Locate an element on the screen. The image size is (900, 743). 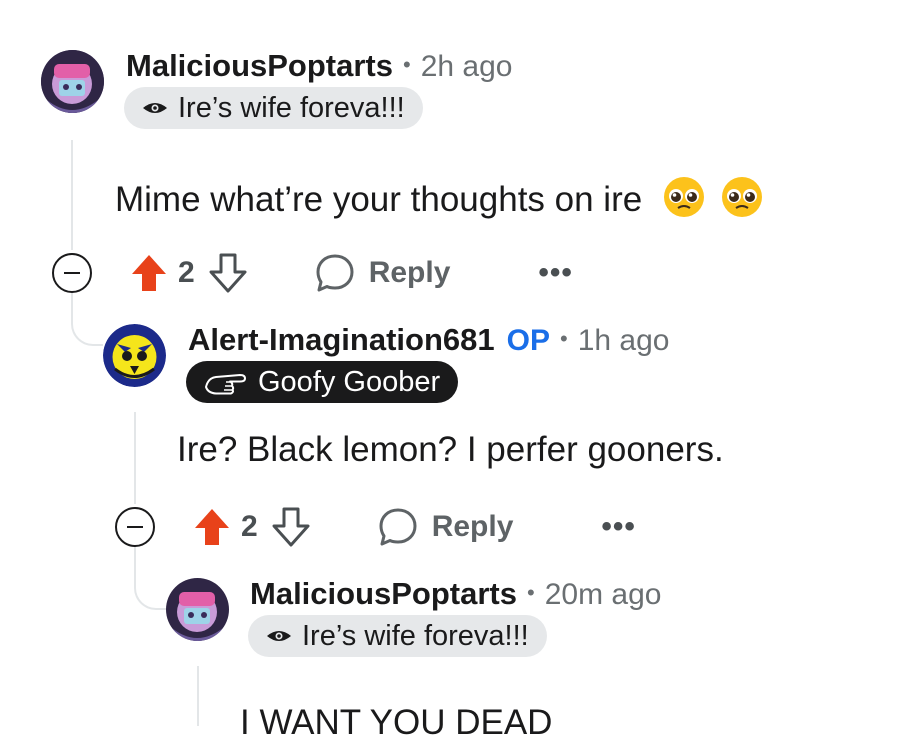
timestamp: 2h ago is located at coordinates (466, 66).